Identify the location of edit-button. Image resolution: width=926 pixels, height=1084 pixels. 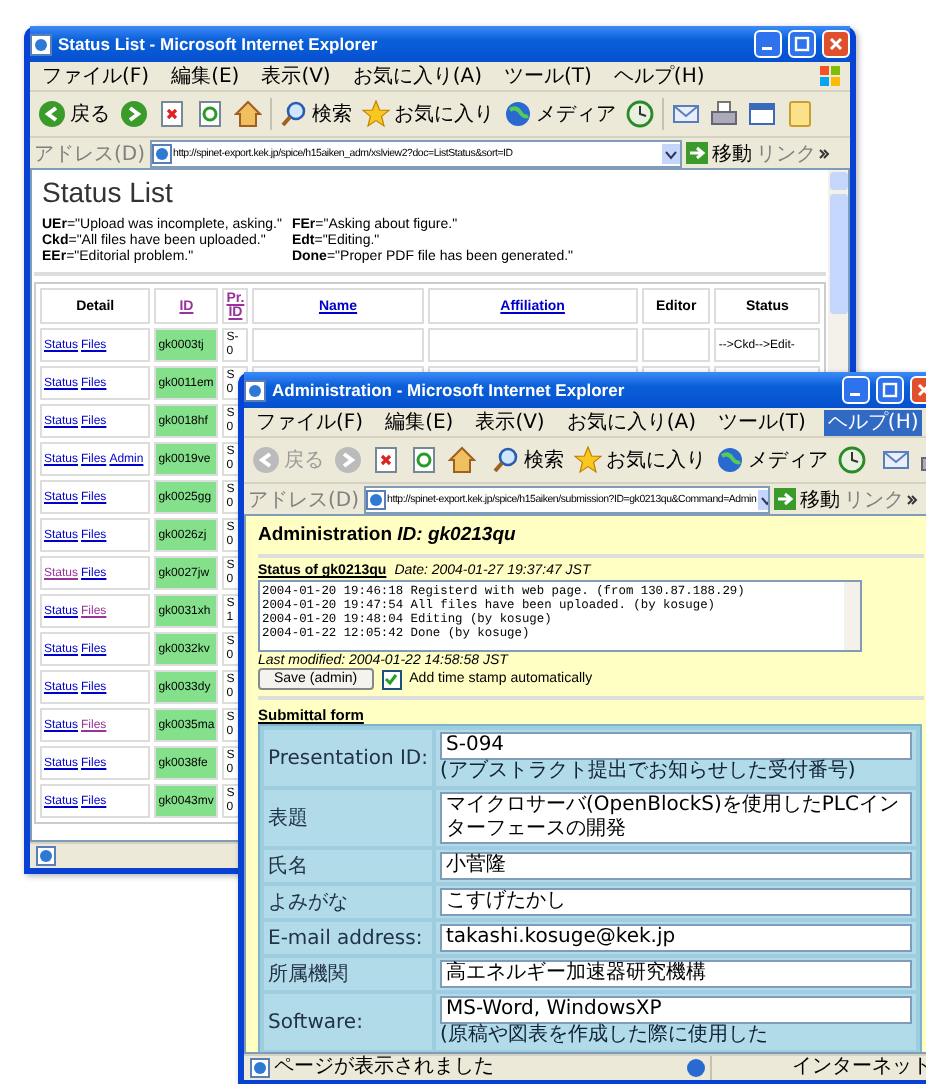
(762, 114).